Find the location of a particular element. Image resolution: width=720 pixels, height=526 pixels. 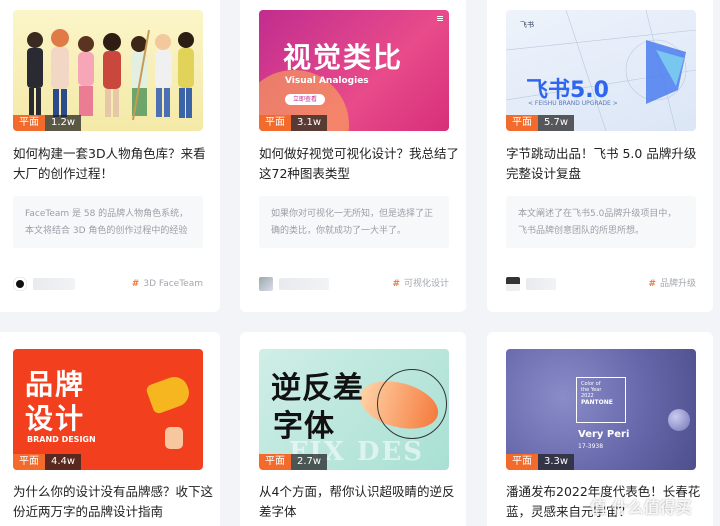

view-count: 5.7w is located at coordinates (556, 123).